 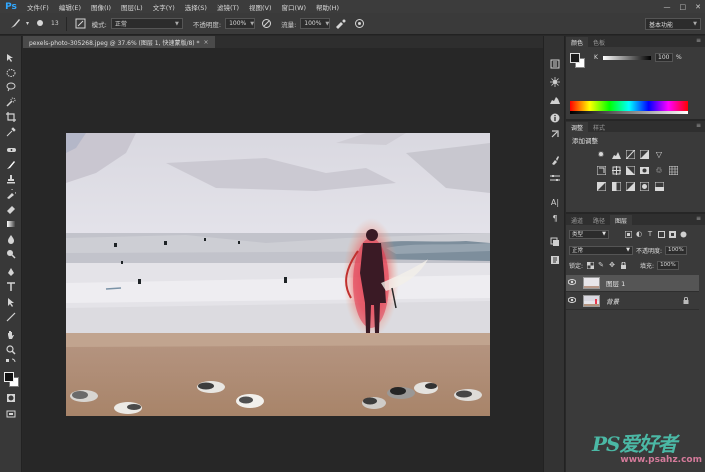 What do you see at coordinates (667, 7) in the screenshot?
I see `minimize-button: —` at bounding box center [667, 7].